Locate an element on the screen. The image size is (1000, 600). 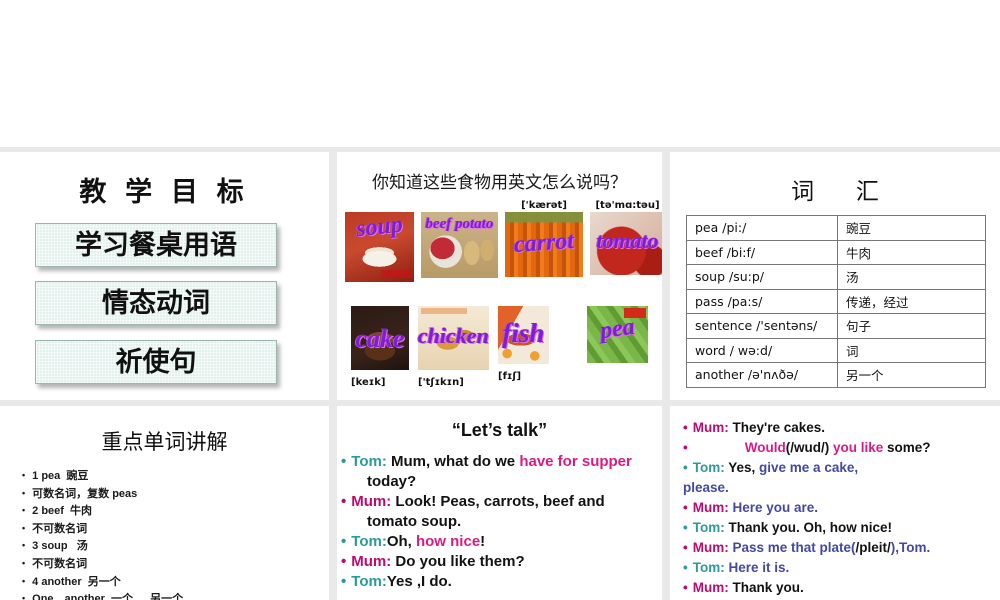
vocab-row: another /ə'nʌðə/另一个 is located at coordinates (836, 375).